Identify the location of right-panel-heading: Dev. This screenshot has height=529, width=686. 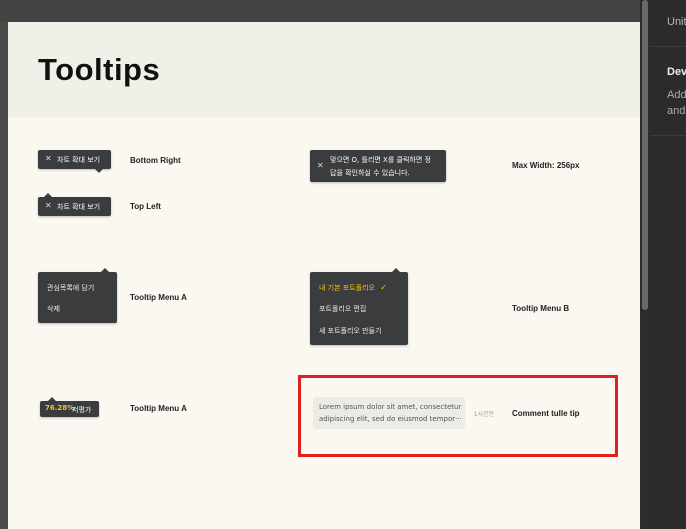
(676, 72).